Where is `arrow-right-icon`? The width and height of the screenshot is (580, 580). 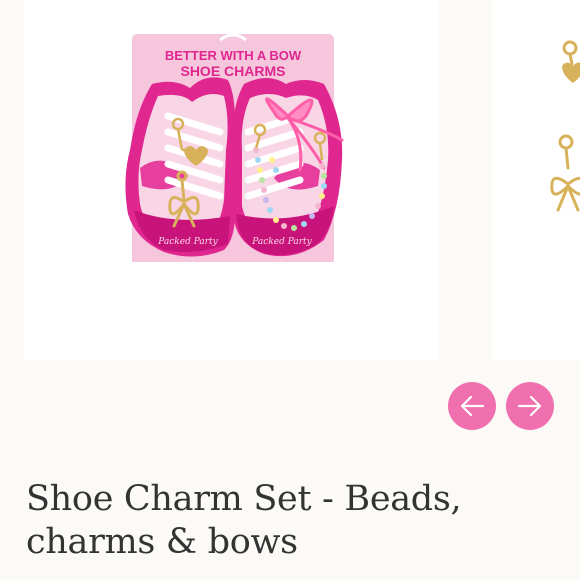 arrow-right-icon is located at coordinates (529, 406).